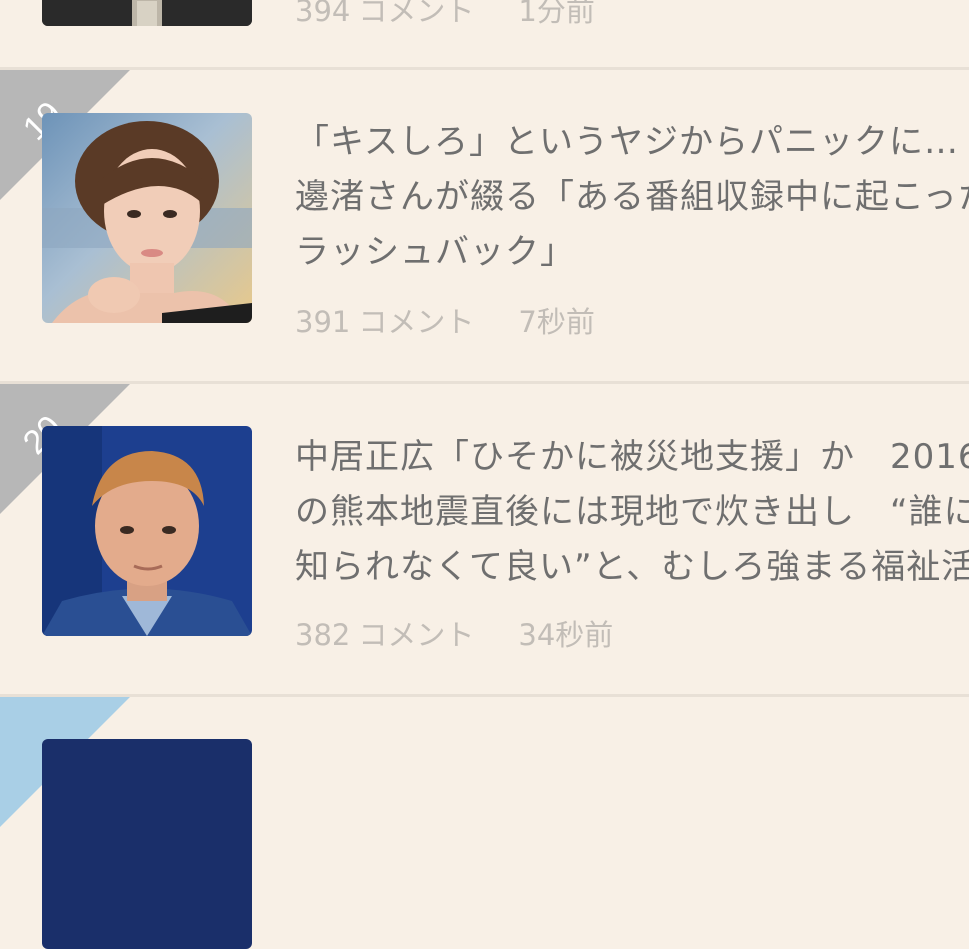 The height and width of the screenshot is (949, 969). I want to click on article-meta: 394 コメント 1分前, so click(456, 15).